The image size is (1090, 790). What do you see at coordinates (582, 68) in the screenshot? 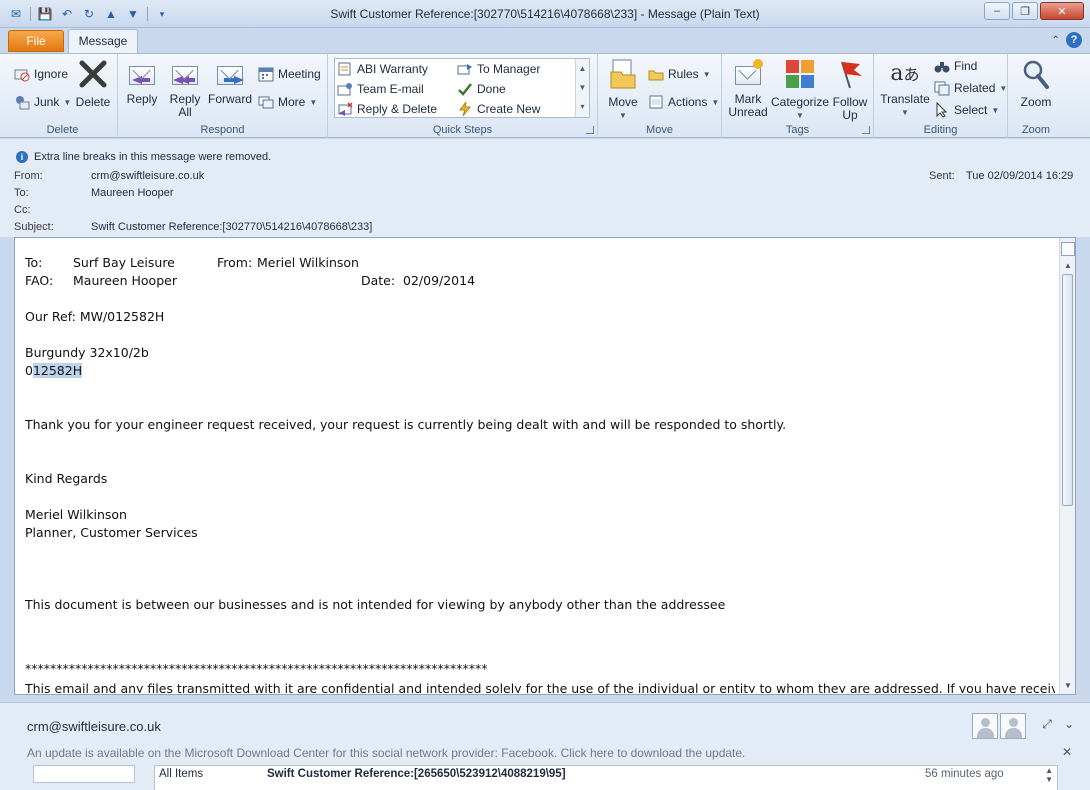
I see `scroll-up-icon: ▲` at bounding box center [582, 68].